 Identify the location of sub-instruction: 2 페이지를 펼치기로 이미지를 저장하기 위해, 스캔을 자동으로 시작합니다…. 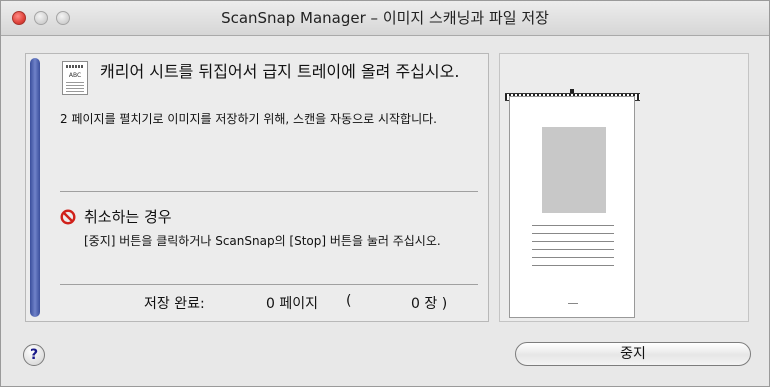
(248, 119).